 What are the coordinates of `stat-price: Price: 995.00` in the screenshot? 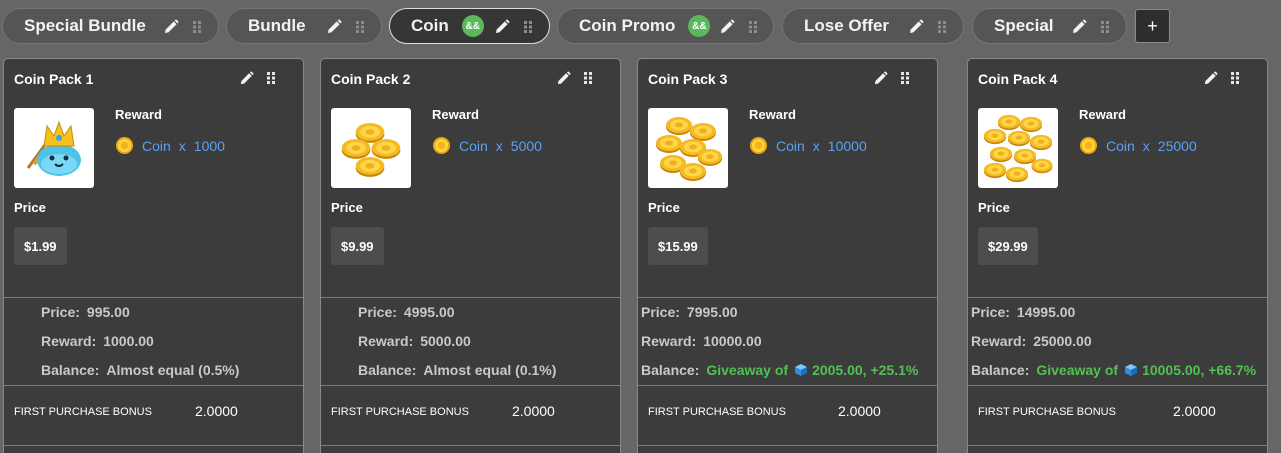 It's located at (85, 312).